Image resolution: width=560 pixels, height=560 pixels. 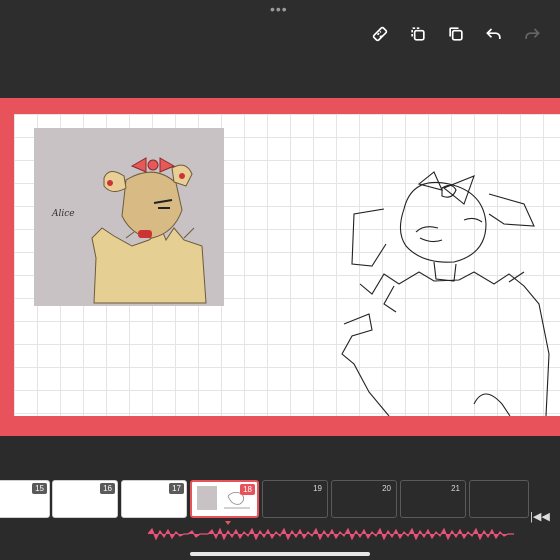 What do you see at coordinates (154, 499) in the screenshot?
I see `frame-thumbnail: 17` at bounding box center [154, 499].